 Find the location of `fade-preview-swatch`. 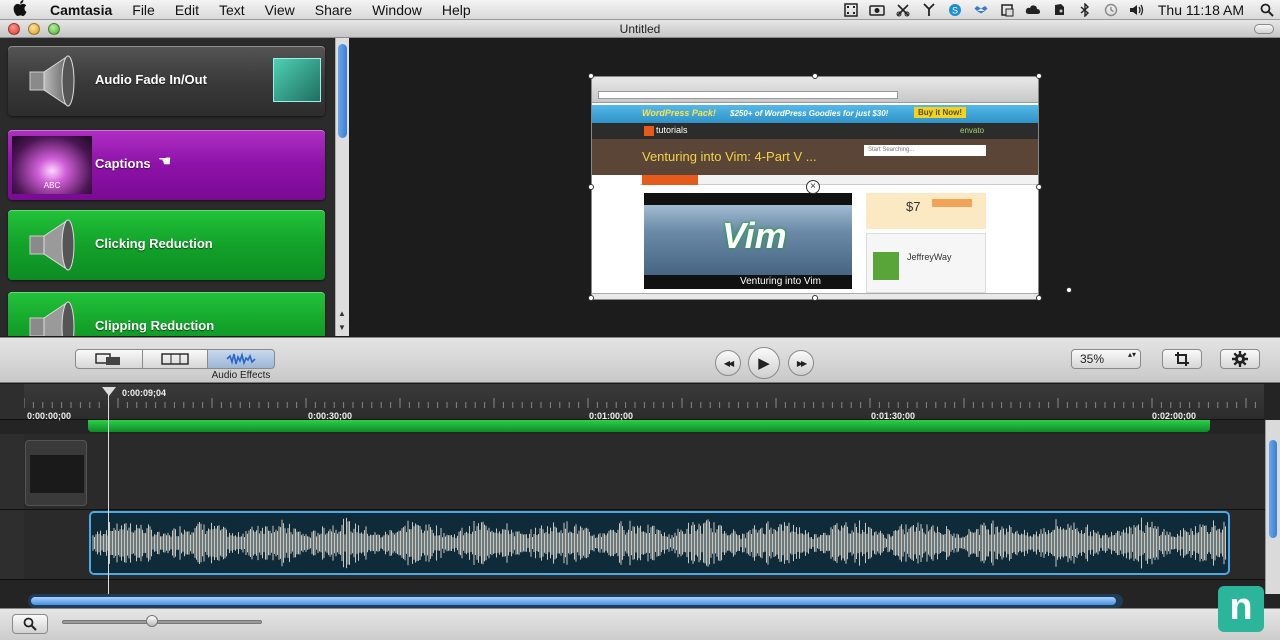

fade-preview-swatch is located at coordinates (297, 80).